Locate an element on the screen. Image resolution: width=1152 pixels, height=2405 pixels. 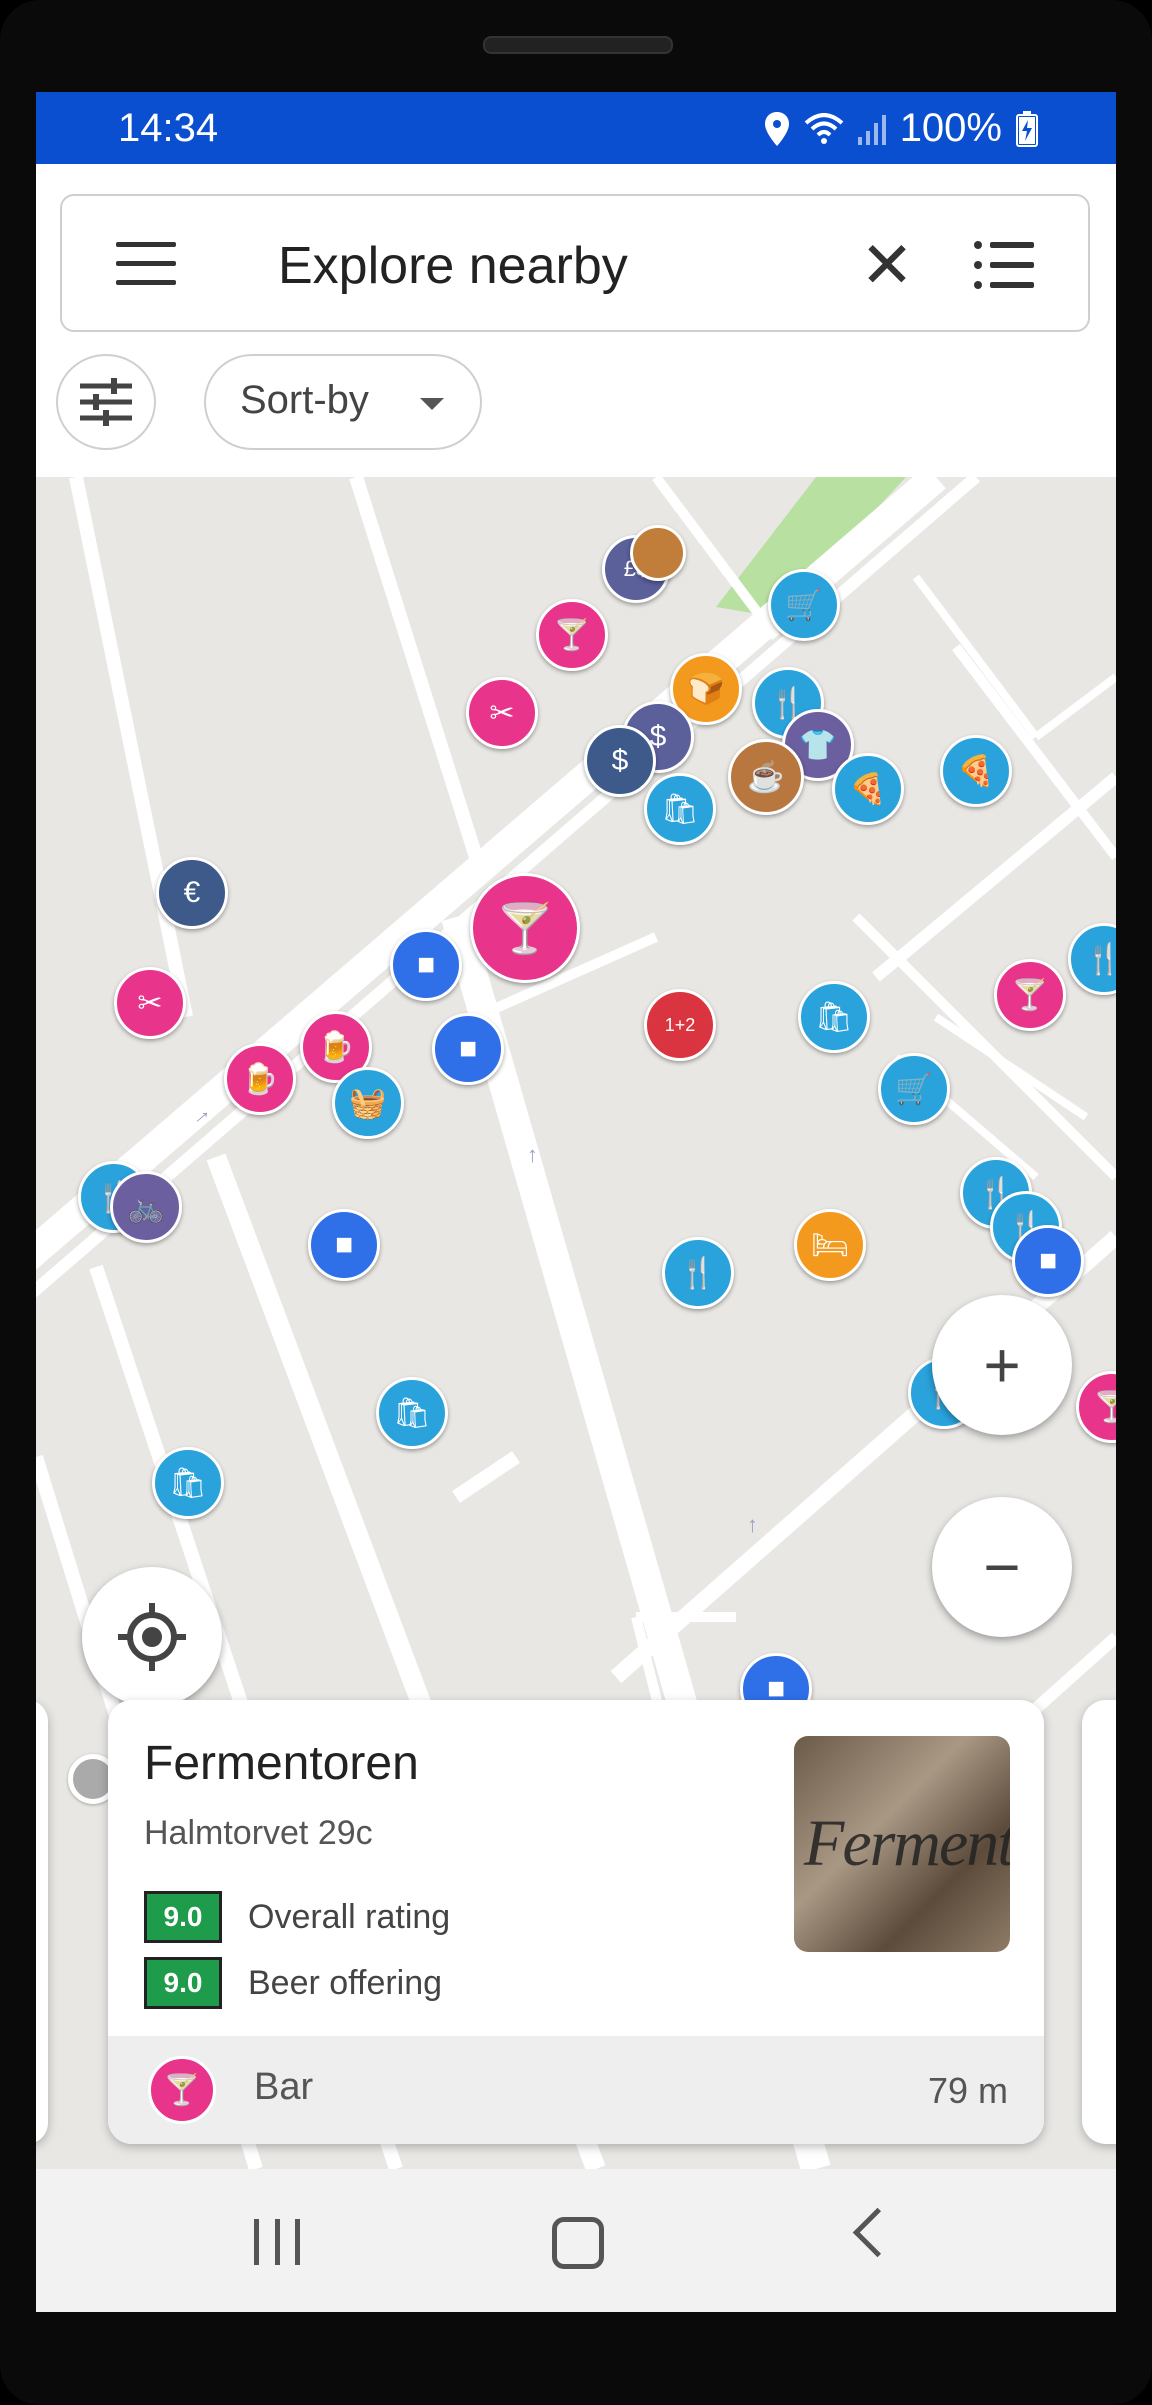
phone-speaker is located at coordinates (578, 45).